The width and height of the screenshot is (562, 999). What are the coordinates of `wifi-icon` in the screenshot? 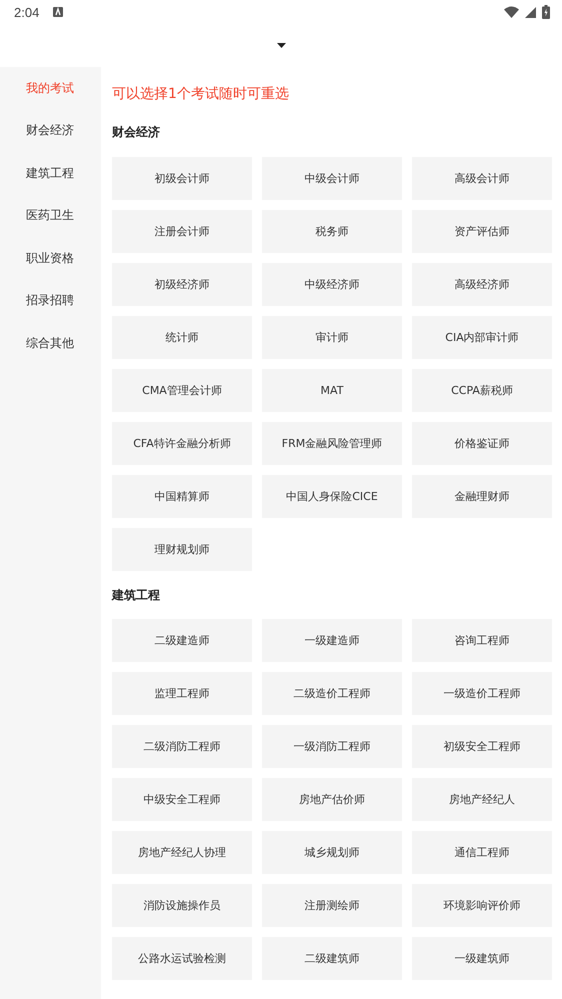 It's located at (511, 12).